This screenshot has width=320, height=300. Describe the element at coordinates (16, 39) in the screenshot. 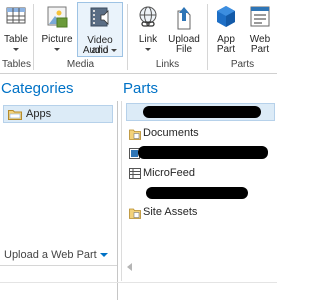

I see `table-button-label: Table` at that location.